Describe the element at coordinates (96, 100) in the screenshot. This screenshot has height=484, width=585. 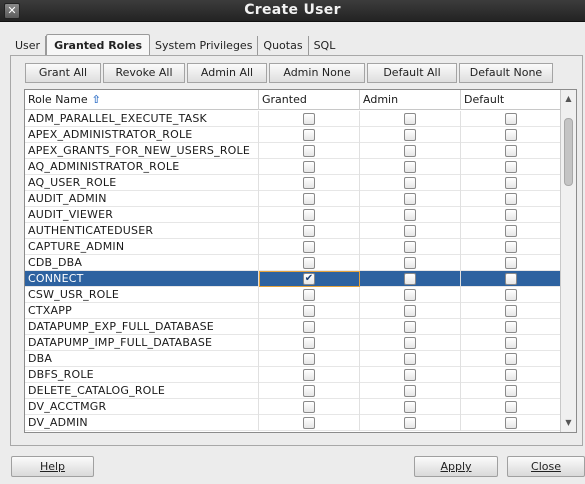
I see `sort-ascending-icon: ⇧` at that location.